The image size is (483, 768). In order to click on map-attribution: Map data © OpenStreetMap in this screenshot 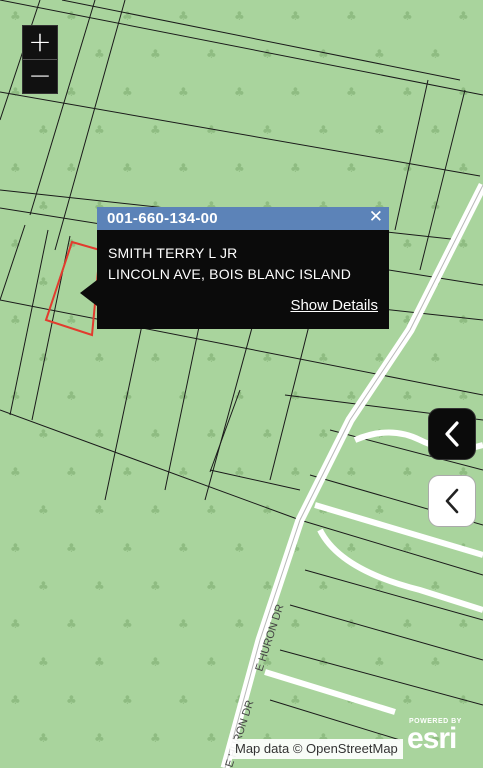, I will do `click(316, 749)`.